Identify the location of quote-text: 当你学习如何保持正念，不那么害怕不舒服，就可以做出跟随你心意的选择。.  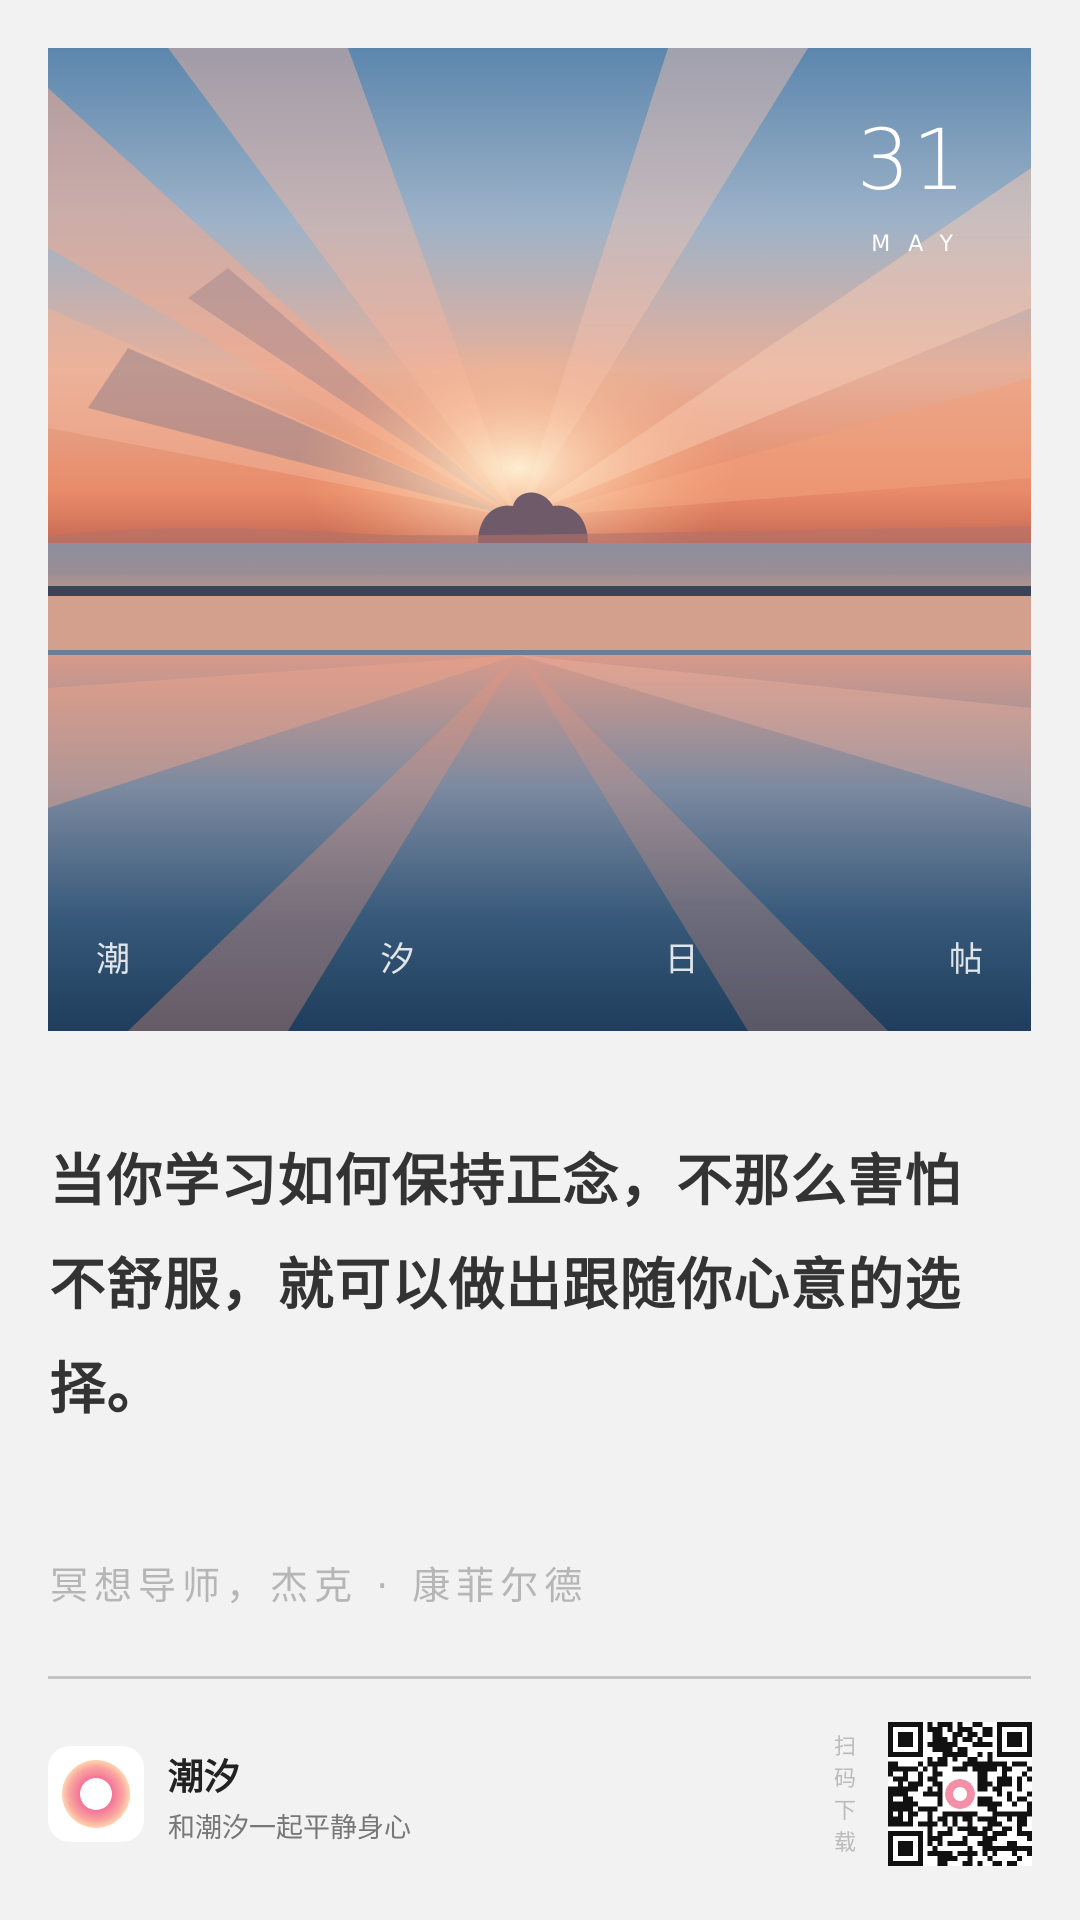
(506, 1285).